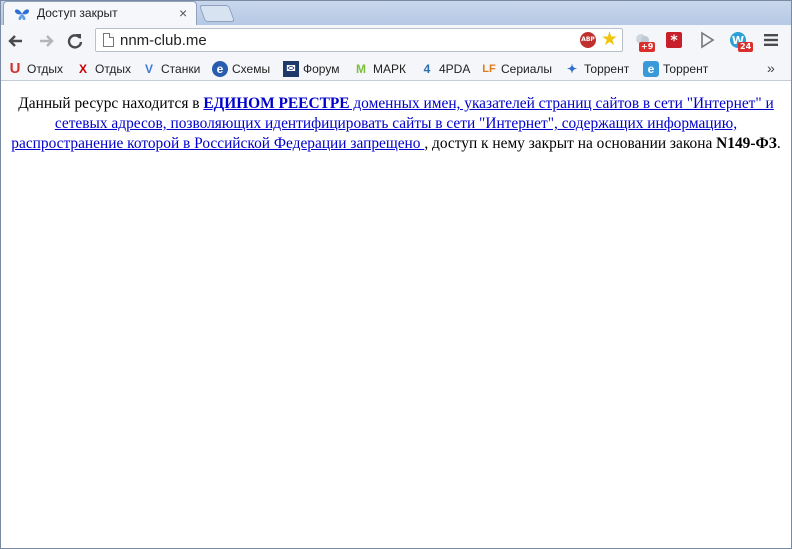  What do you see at coordinates (489, 69) in the screenshot?
I see `lf-icon: LF` at bounding box center [489, 69].